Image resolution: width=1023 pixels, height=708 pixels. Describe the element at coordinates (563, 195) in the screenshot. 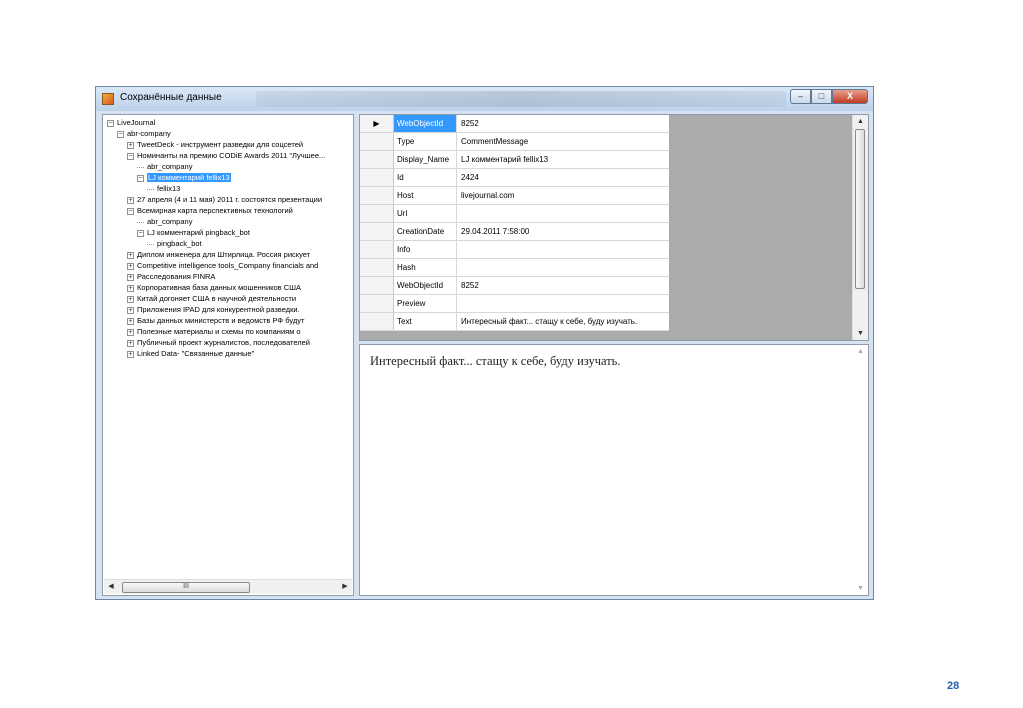

I see `property-value-cell: livejournal.com` at that location.